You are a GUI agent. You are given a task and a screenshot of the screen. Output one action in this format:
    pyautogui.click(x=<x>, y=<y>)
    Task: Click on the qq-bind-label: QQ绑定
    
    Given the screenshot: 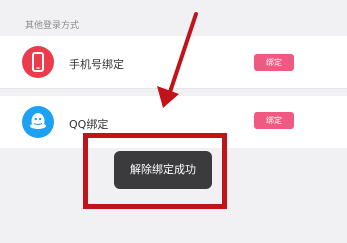 What is the action you would take?
    pyautogui.click(x=89, y=124)
    